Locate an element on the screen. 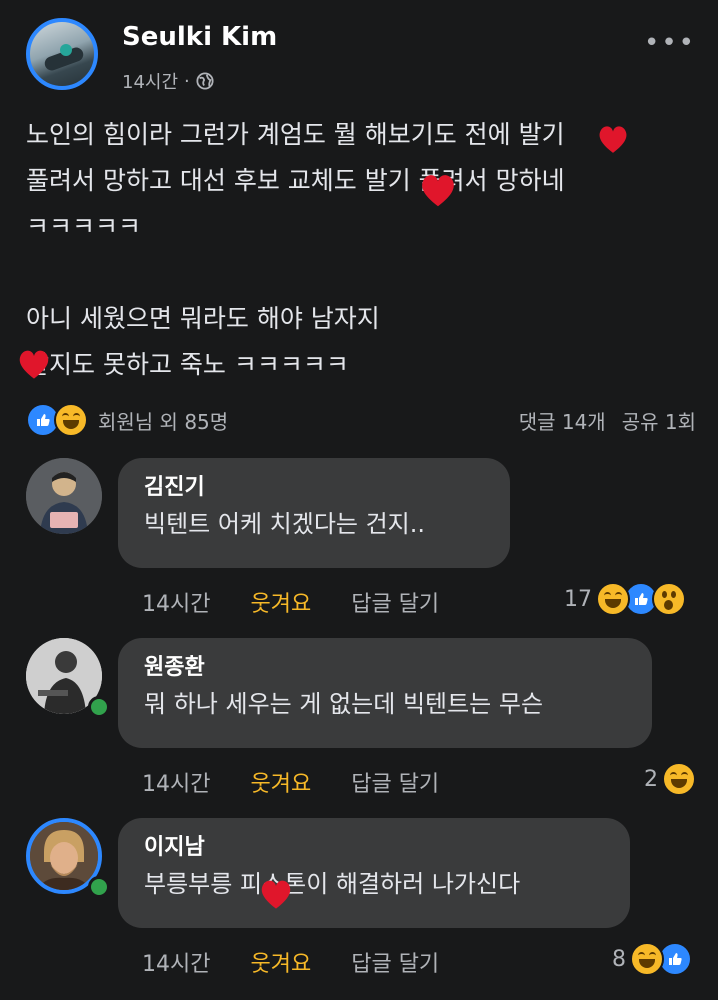  comment-bubble: 이지남 부릉부릉 피스톤이 해결하러 나가신다 is located at coordinates (374, 873).